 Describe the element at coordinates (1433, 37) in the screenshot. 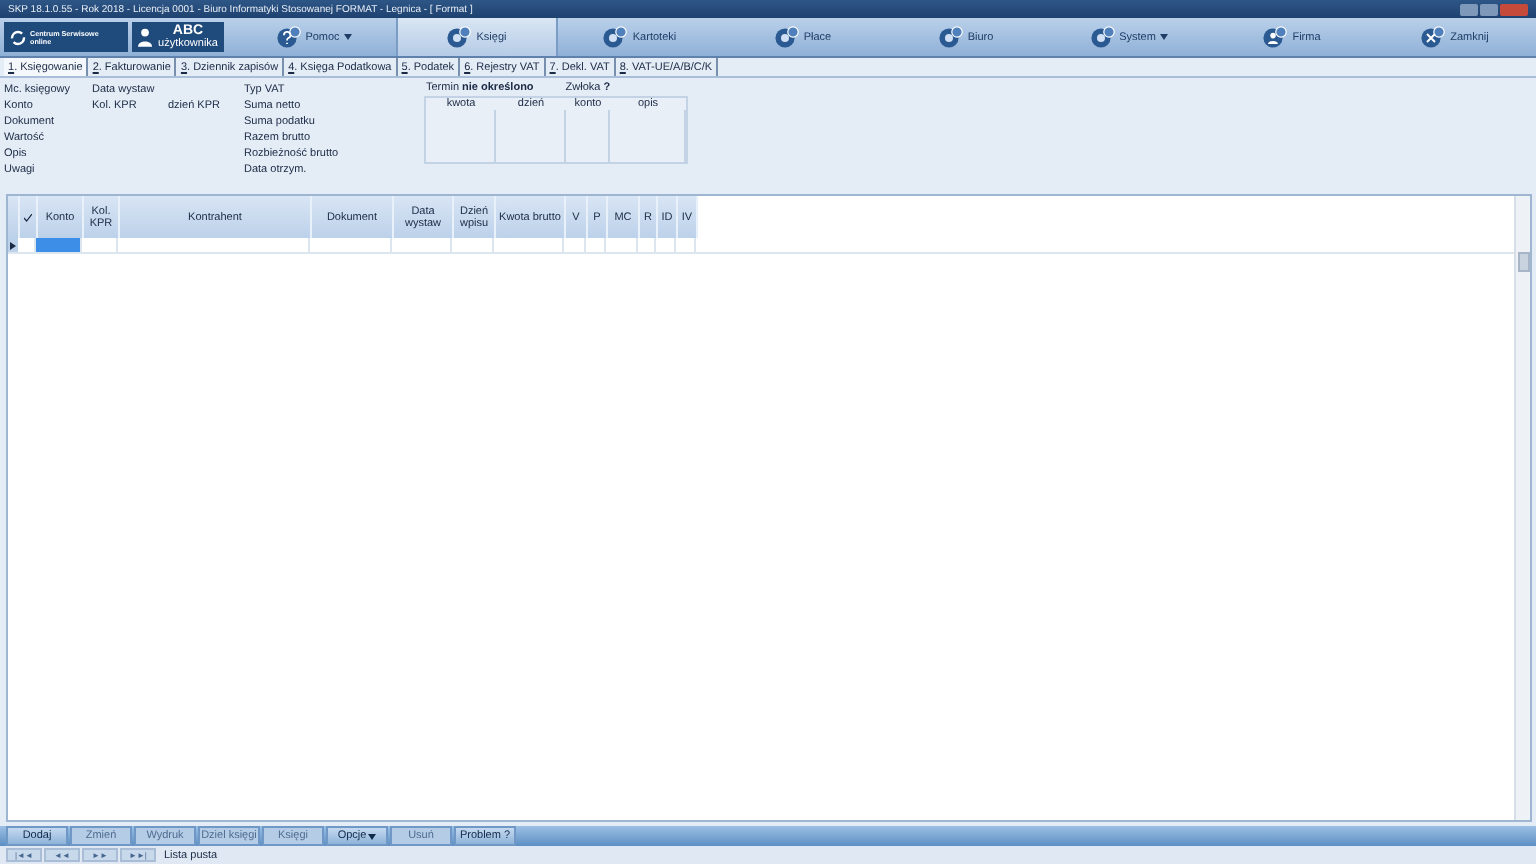

I see `close-icon` at that location.